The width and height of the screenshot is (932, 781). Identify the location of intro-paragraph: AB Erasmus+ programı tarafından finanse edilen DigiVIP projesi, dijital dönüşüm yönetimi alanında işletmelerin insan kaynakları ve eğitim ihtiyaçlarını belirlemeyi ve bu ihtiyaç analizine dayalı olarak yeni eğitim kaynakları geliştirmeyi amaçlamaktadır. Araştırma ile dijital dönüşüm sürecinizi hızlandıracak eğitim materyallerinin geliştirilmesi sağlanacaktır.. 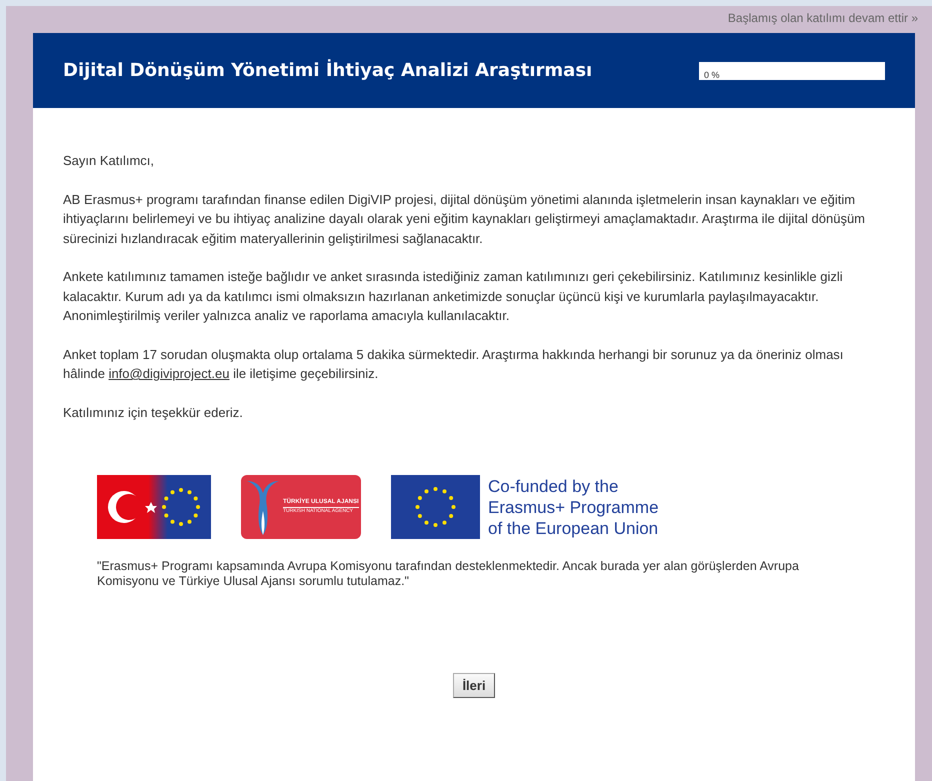
(464, 219).